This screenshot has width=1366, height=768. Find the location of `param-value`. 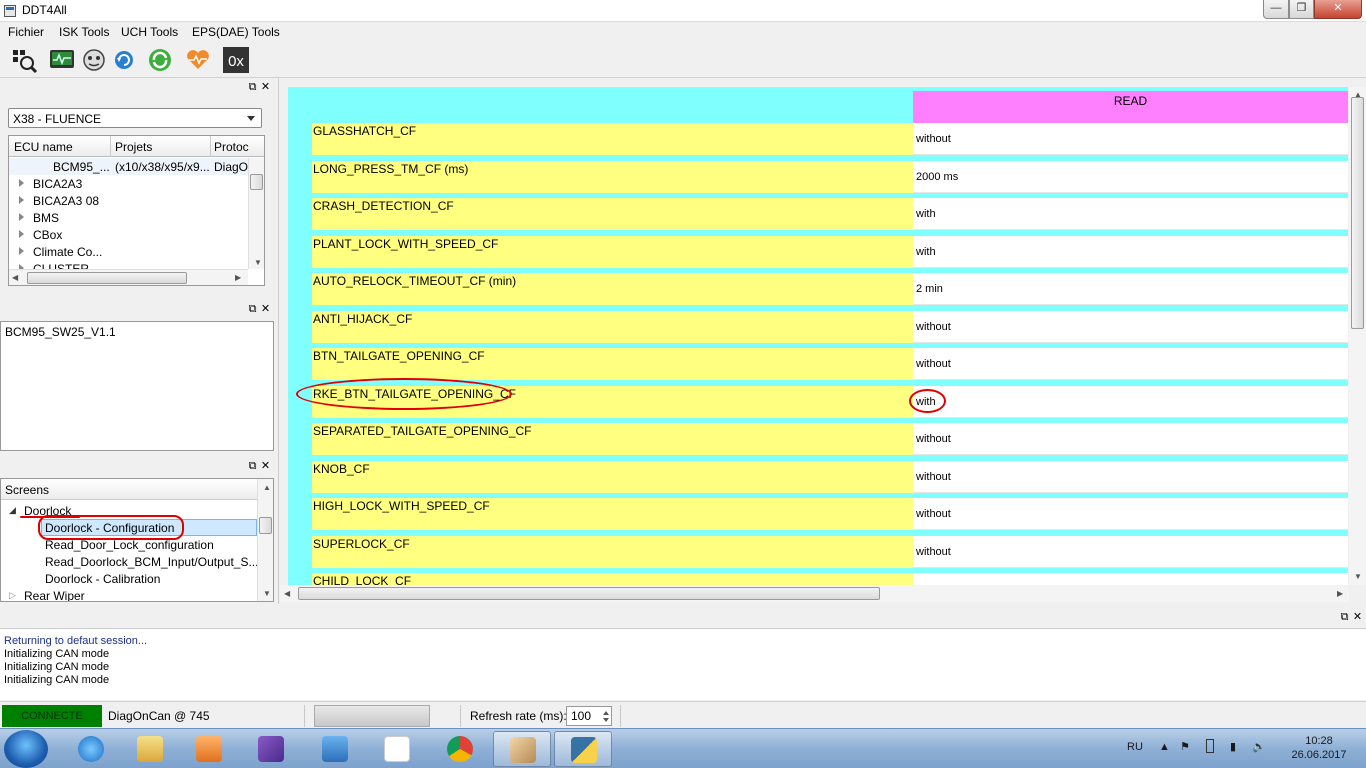

param-value is located at coordinates (1130, 579).